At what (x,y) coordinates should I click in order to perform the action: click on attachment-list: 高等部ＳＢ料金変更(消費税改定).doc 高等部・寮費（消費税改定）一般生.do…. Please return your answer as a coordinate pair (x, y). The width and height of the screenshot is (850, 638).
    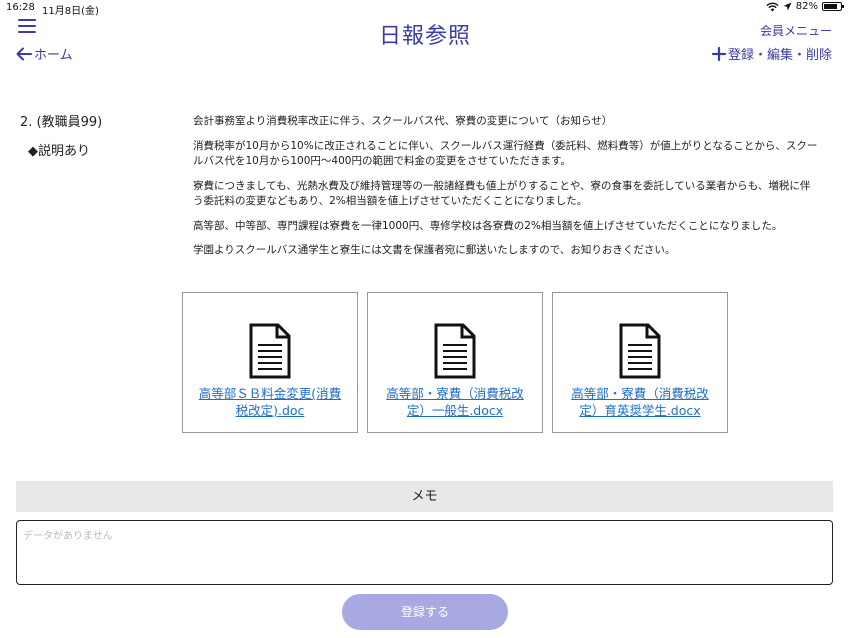
    Looking at the image, I should click on (455, 362).